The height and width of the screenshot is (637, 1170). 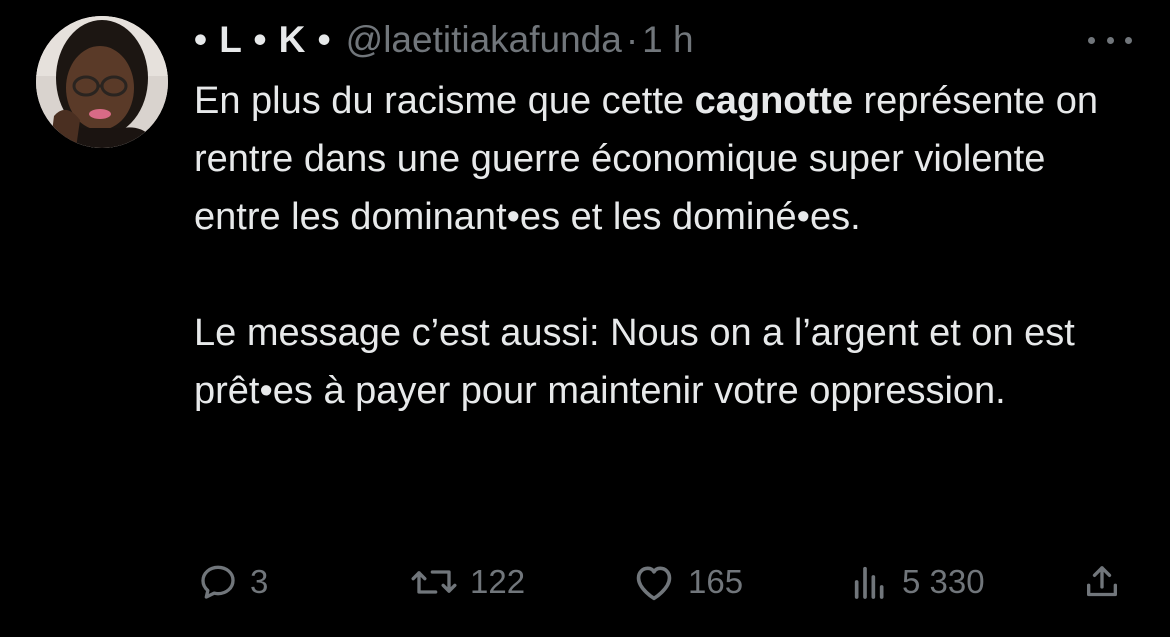 I want to click on views-chart-icon, so click(x=869, y=582).